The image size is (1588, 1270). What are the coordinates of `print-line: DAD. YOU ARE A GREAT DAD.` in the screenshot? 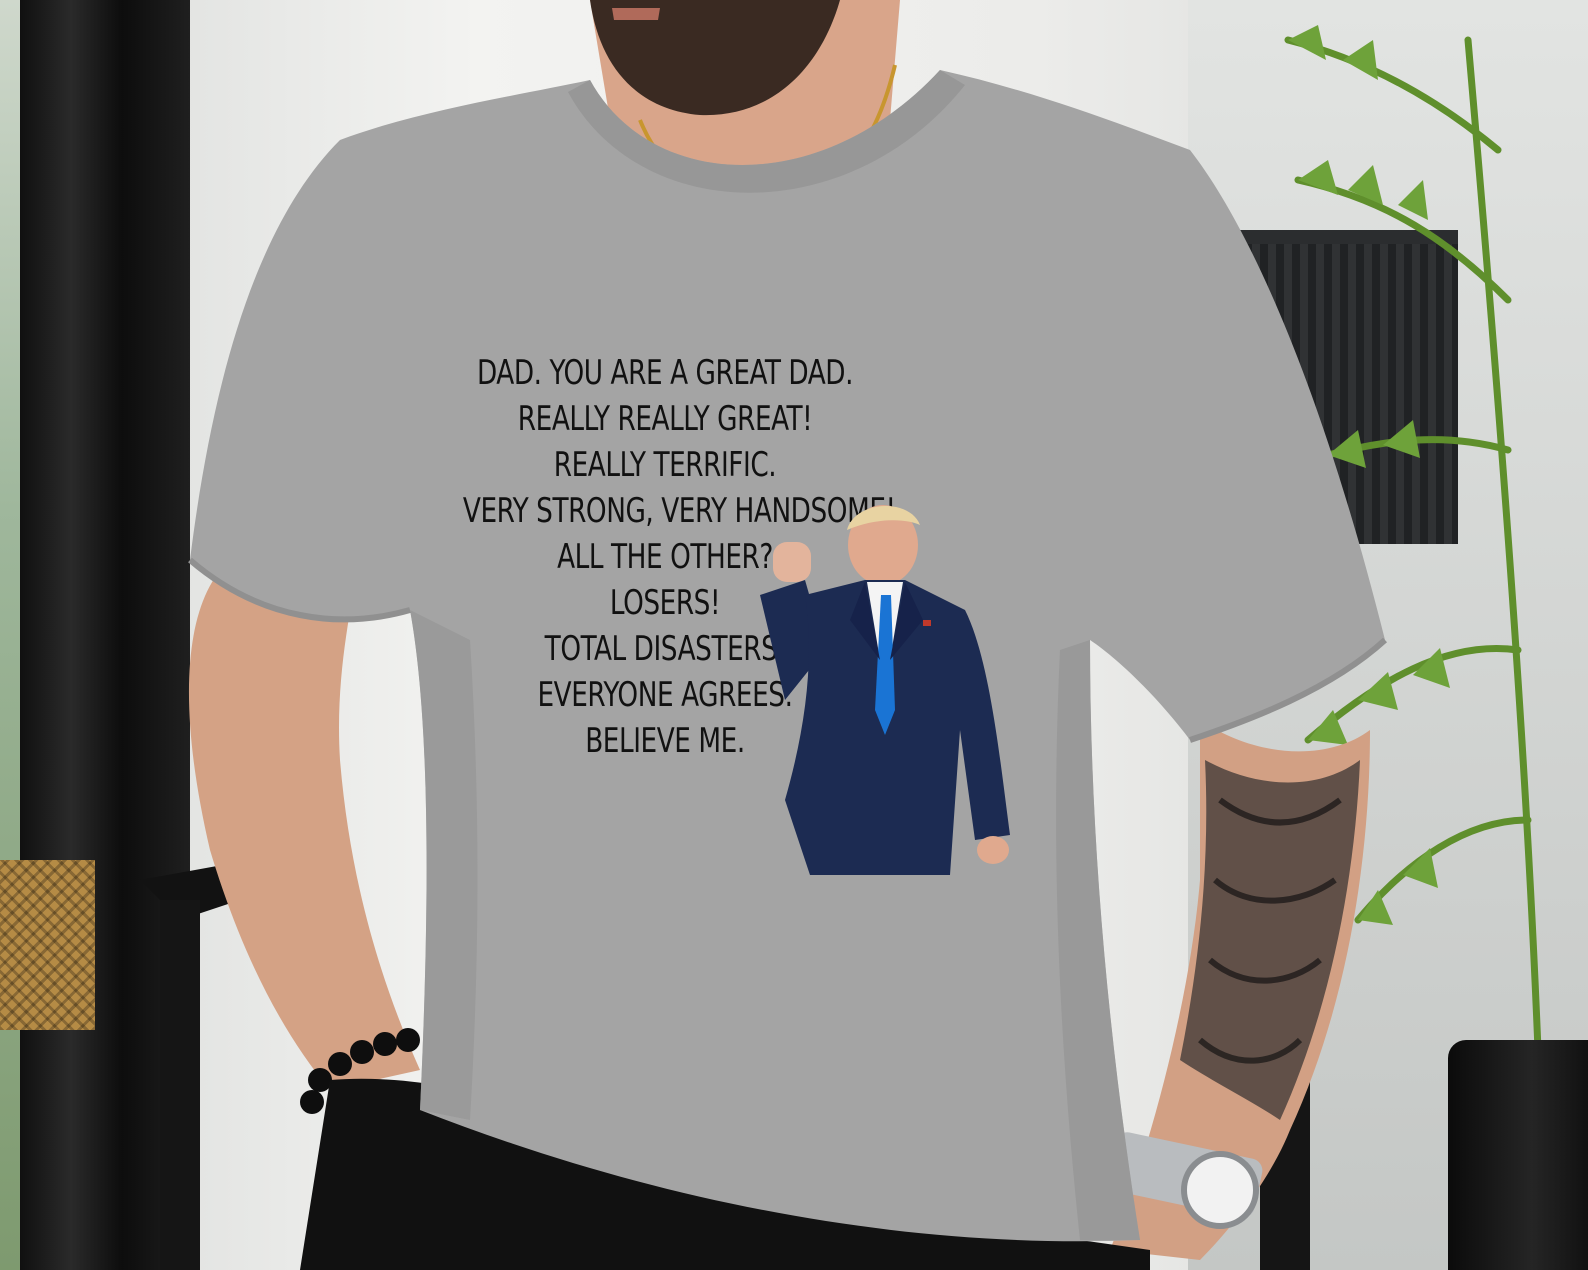 It's located at (665, 373).